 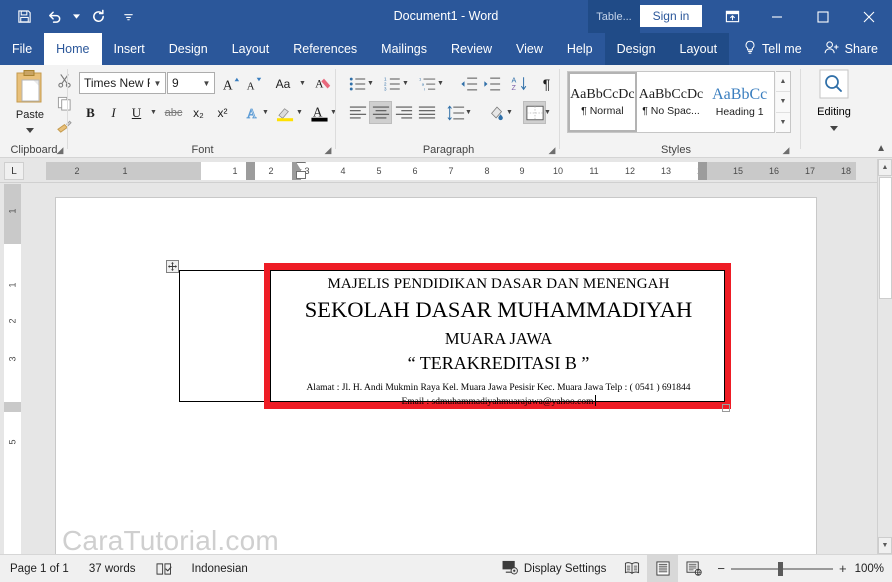 I want to click on paste-dropdown-arrow-icon, so click(x=30, y=129).